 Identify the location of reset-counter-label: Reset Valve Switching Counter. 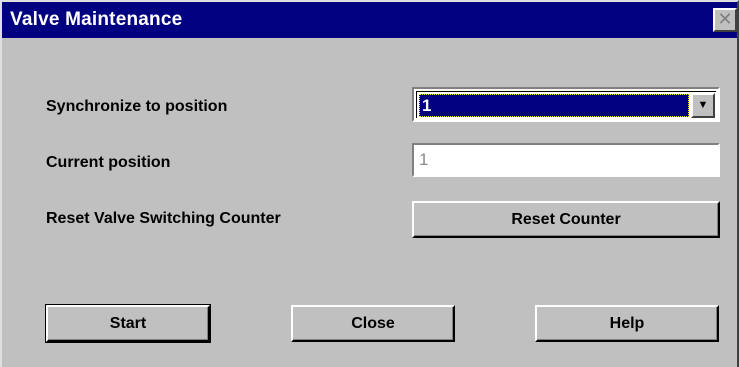
(163, 218).